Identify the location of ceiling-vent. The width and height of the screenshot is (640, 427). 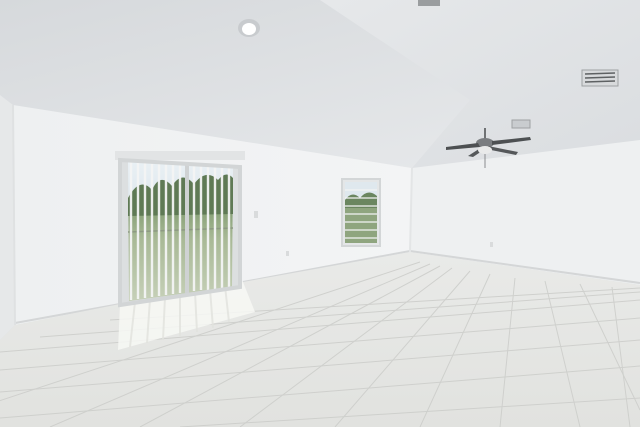
(429, 3).